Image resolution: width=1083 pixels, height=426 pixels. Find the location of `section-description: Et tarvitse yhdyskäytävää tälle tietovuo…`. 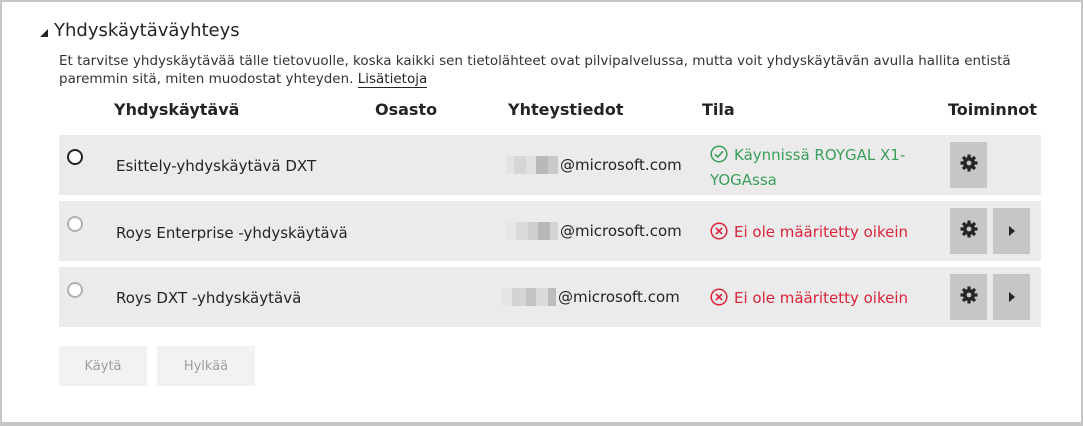

section-description: Et tarvitse yhdyskäytävää tälle tietovuo… is located at coordinates (549, 70).